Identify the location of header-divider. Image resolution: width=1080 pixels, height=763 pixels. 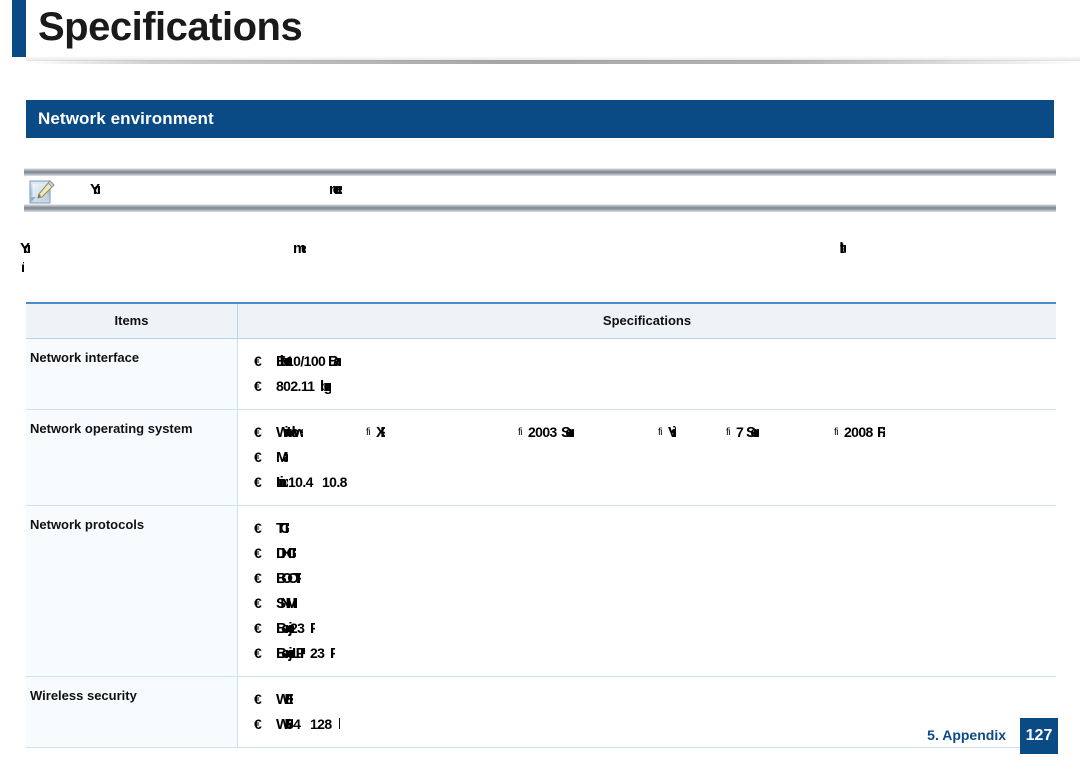
(553, 62).